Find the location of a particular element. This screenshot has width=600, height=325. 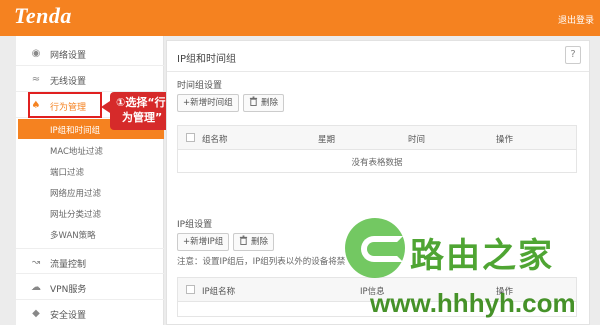

vpn-icon: ☁ is located at coordinates (36, 287).